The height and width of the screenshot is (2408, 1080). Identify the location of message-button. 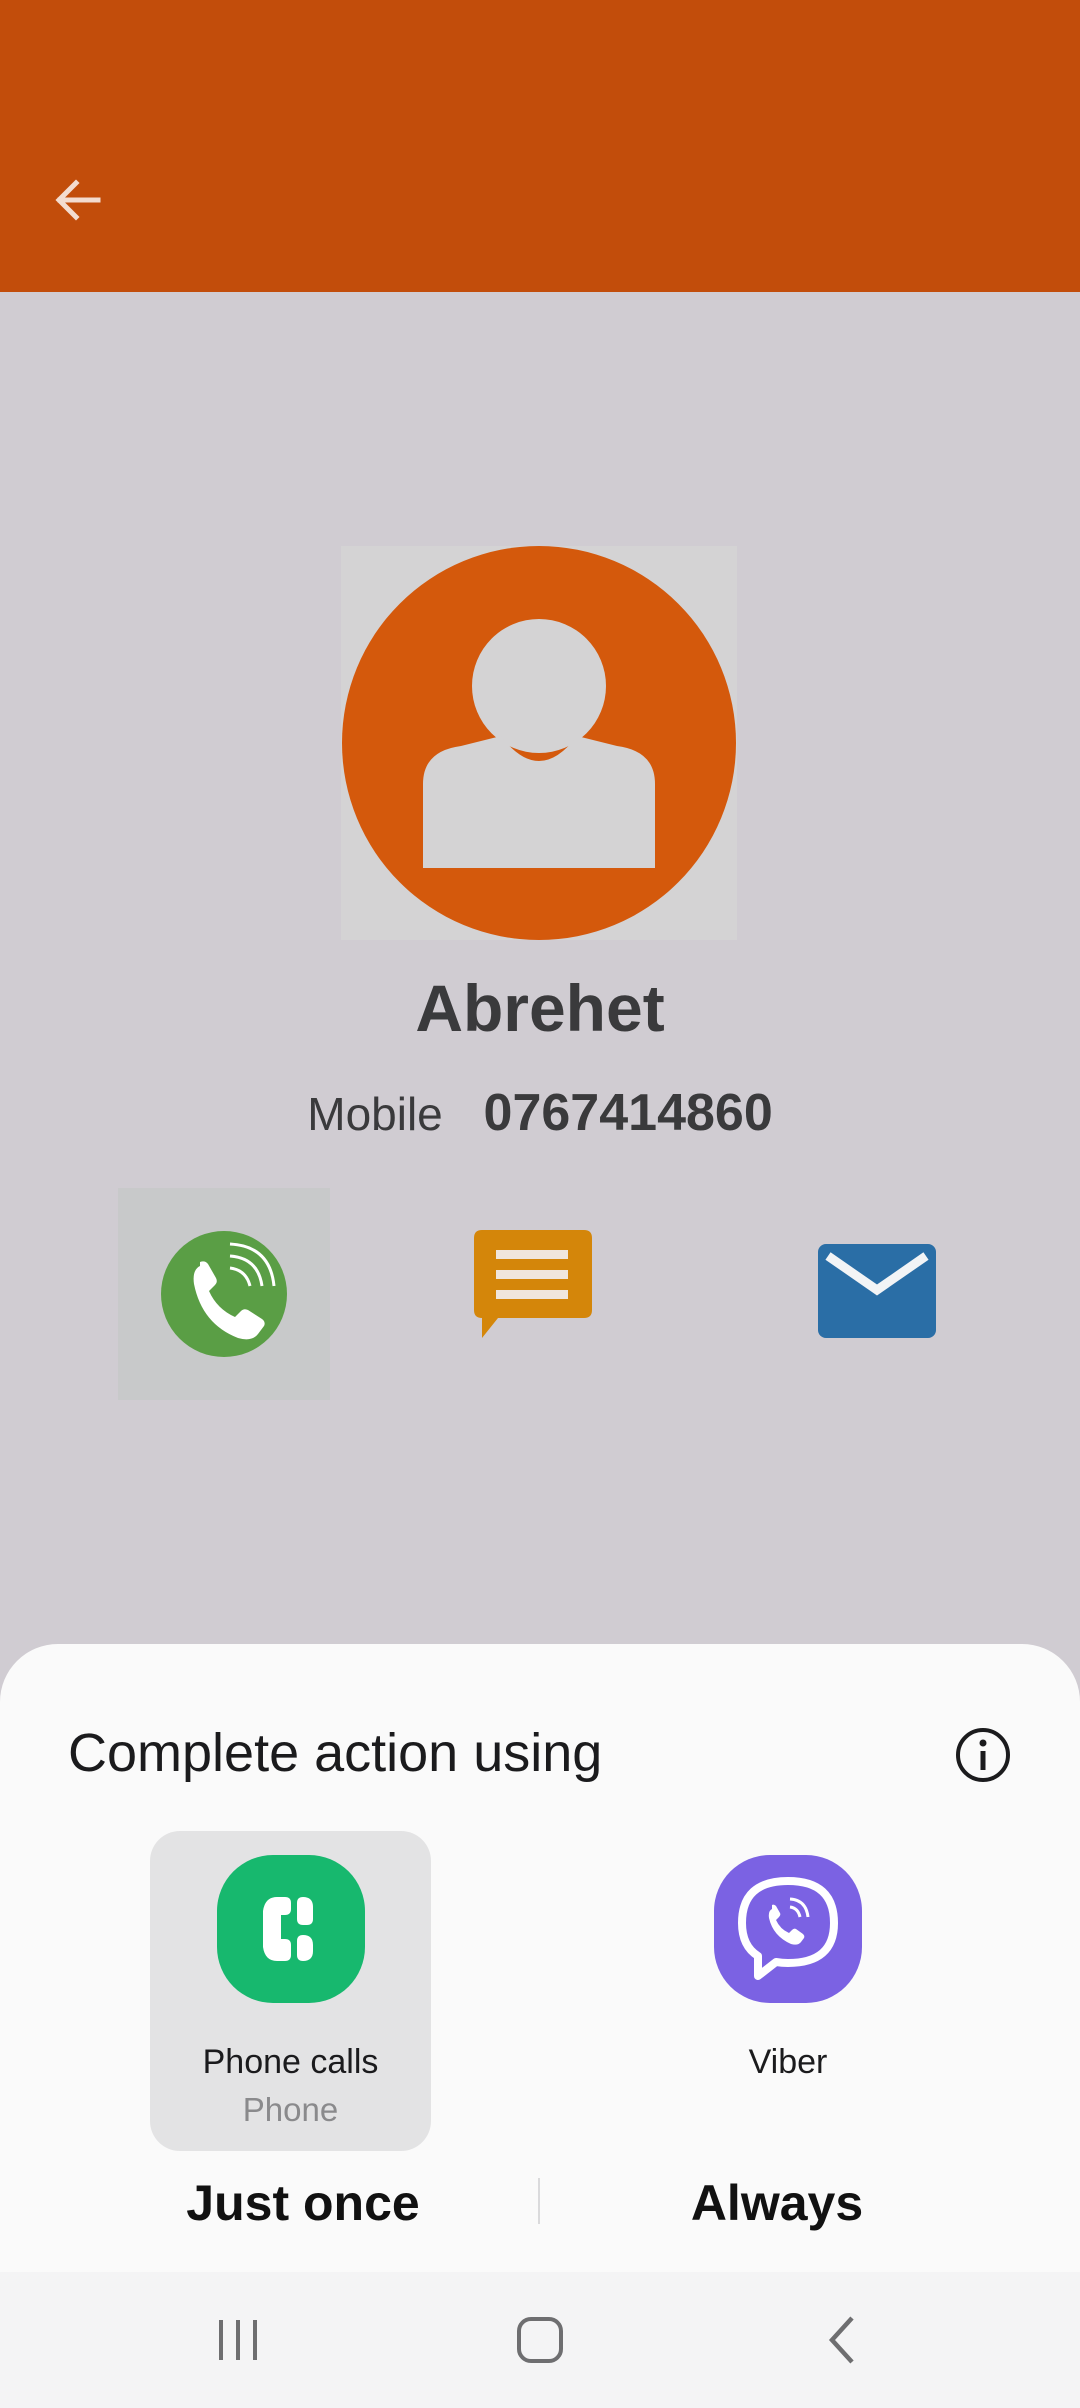
(535, 1291).